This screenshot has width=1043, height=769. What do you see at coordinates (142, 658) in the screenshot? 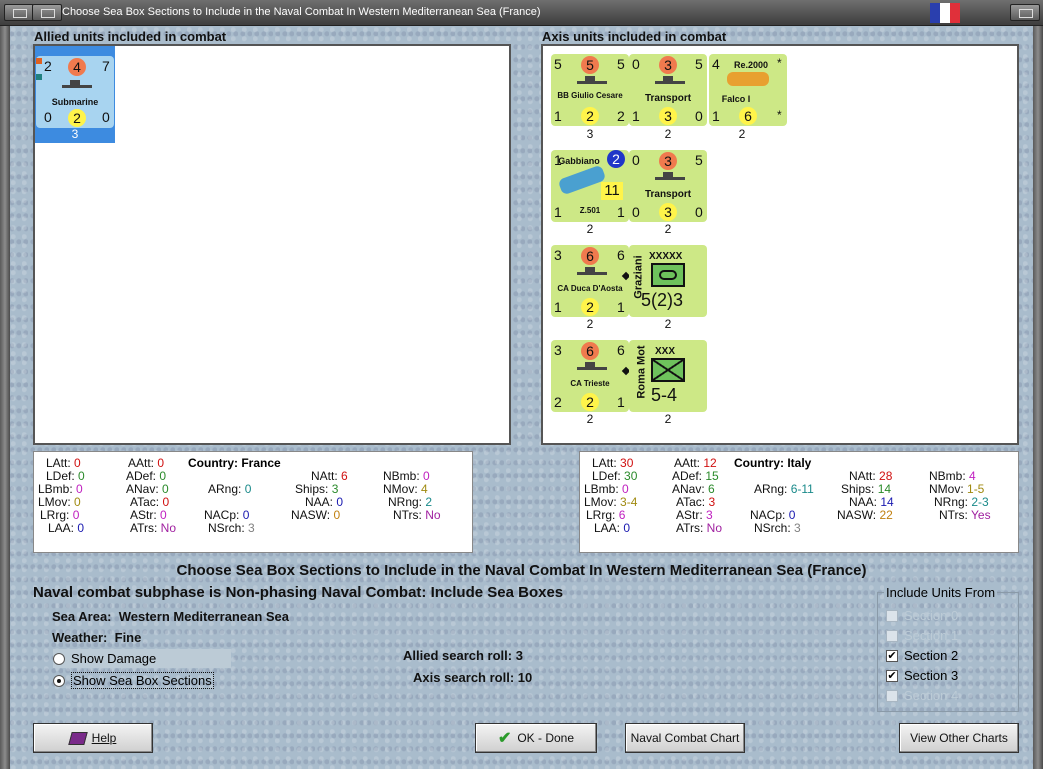
I see `show-damage-radio: Show Damage` at bounding box center [142, 658].